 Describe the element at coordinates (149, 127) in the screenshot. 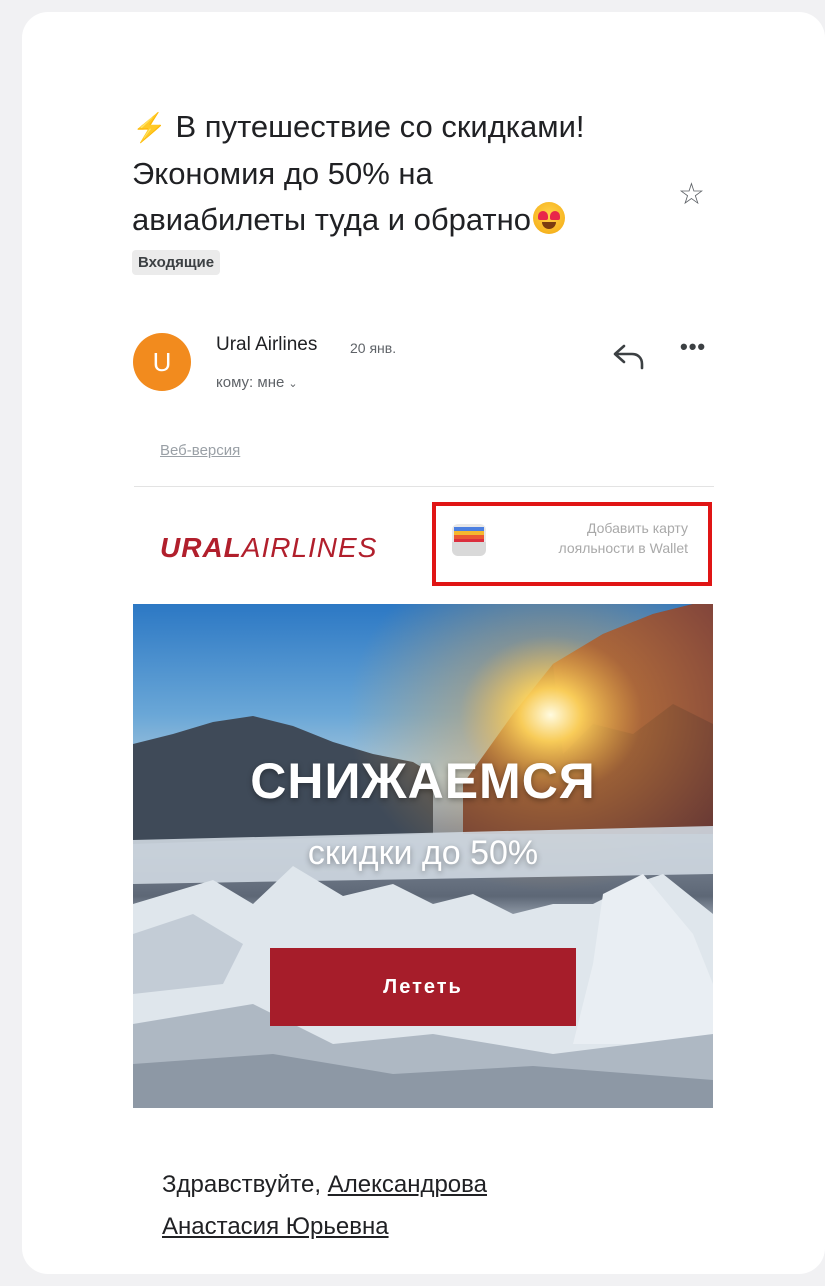

I see `lightning-bolt-icon: ⚡` at that location.